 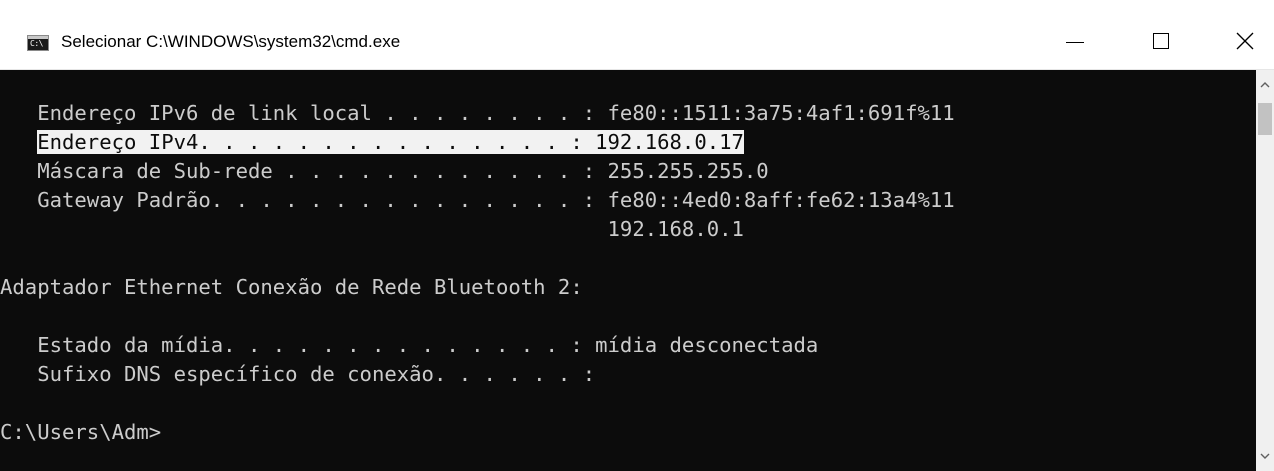 I want to click on maximize-button, so click(x=1161, y=41).